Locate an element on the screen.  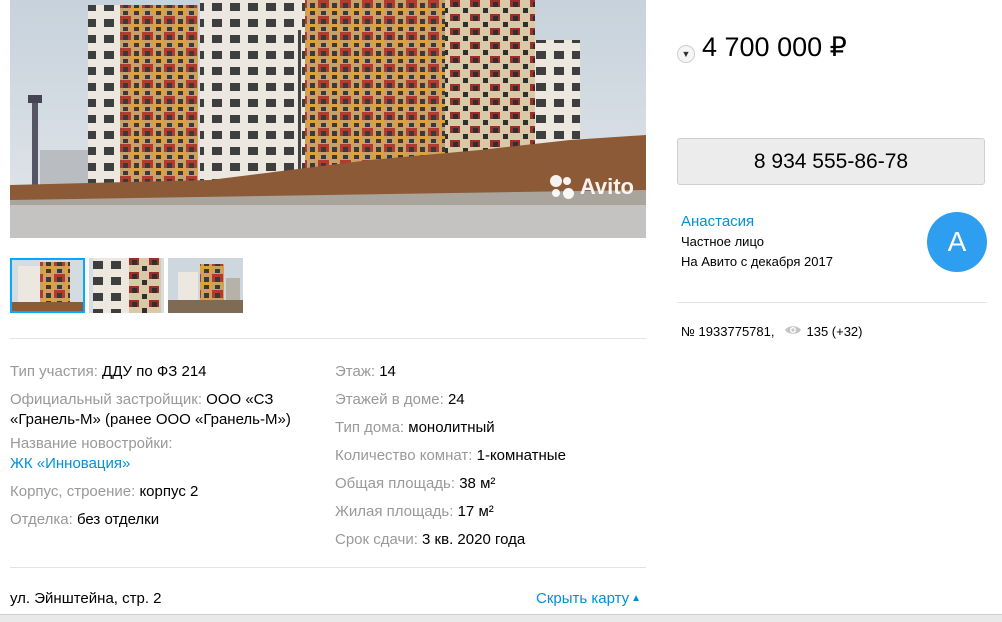
divider-top is located at coordinates (328, 338).